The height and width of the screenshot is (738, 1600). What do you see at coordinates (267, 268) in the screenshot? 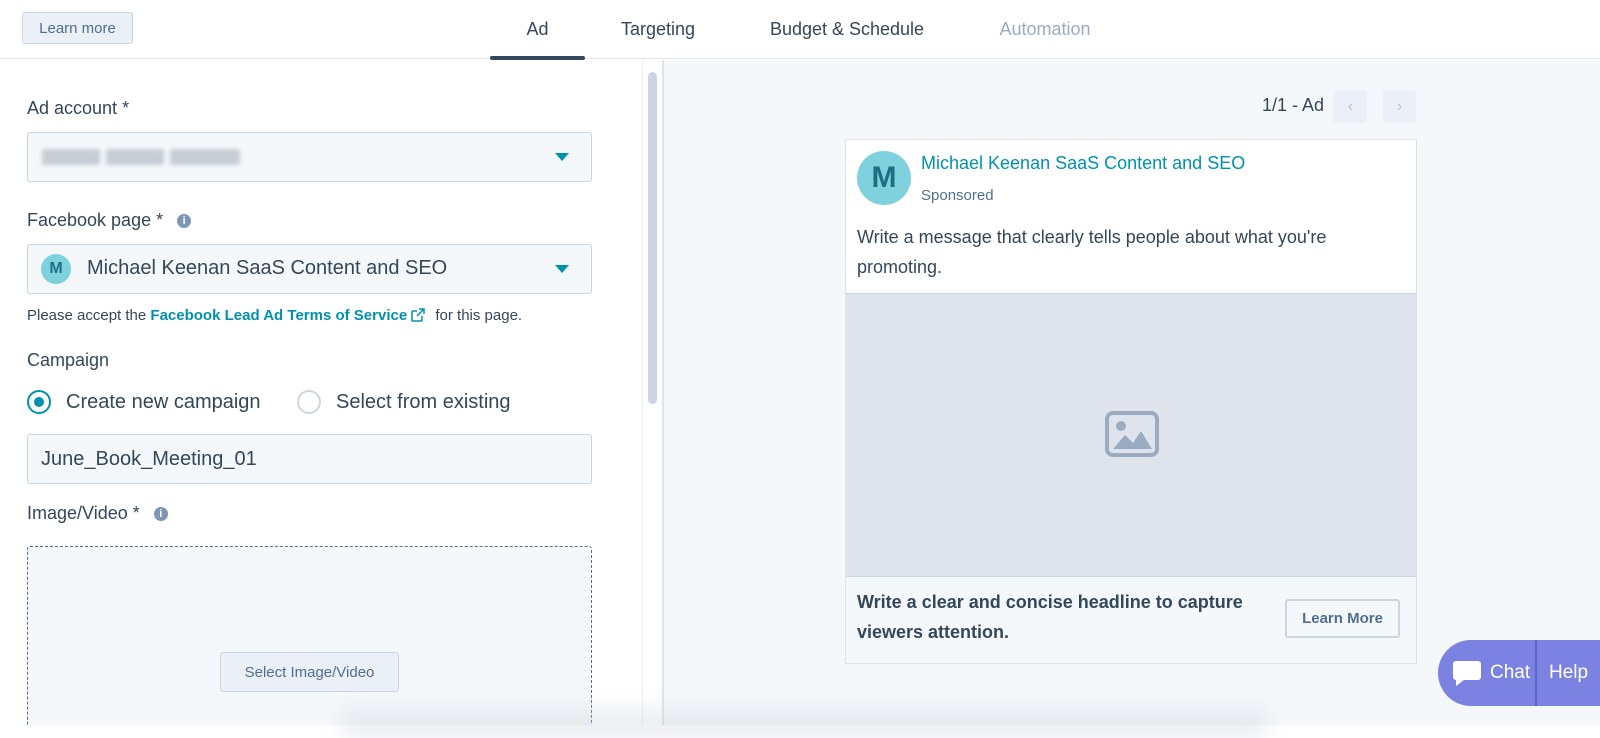
I see `facebook-page-value: Michael Keenan SaaS Content and SEO` at bounding box center [267, 268].